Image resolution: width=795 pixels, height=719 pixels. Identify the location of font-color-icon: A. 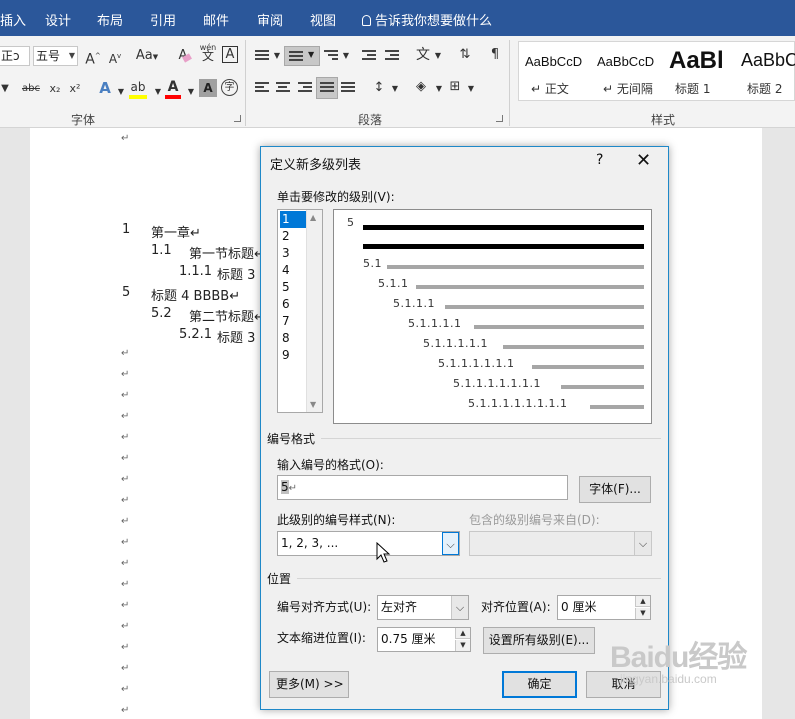
(173, 88).